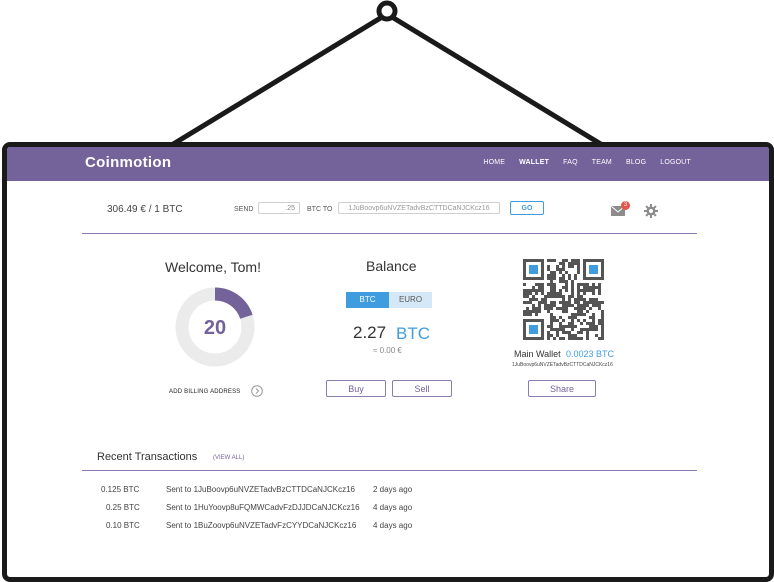  Describe the element at coordinates (393, 489) in the screenshot. I see `tx-time: 2 days ago` at that location.